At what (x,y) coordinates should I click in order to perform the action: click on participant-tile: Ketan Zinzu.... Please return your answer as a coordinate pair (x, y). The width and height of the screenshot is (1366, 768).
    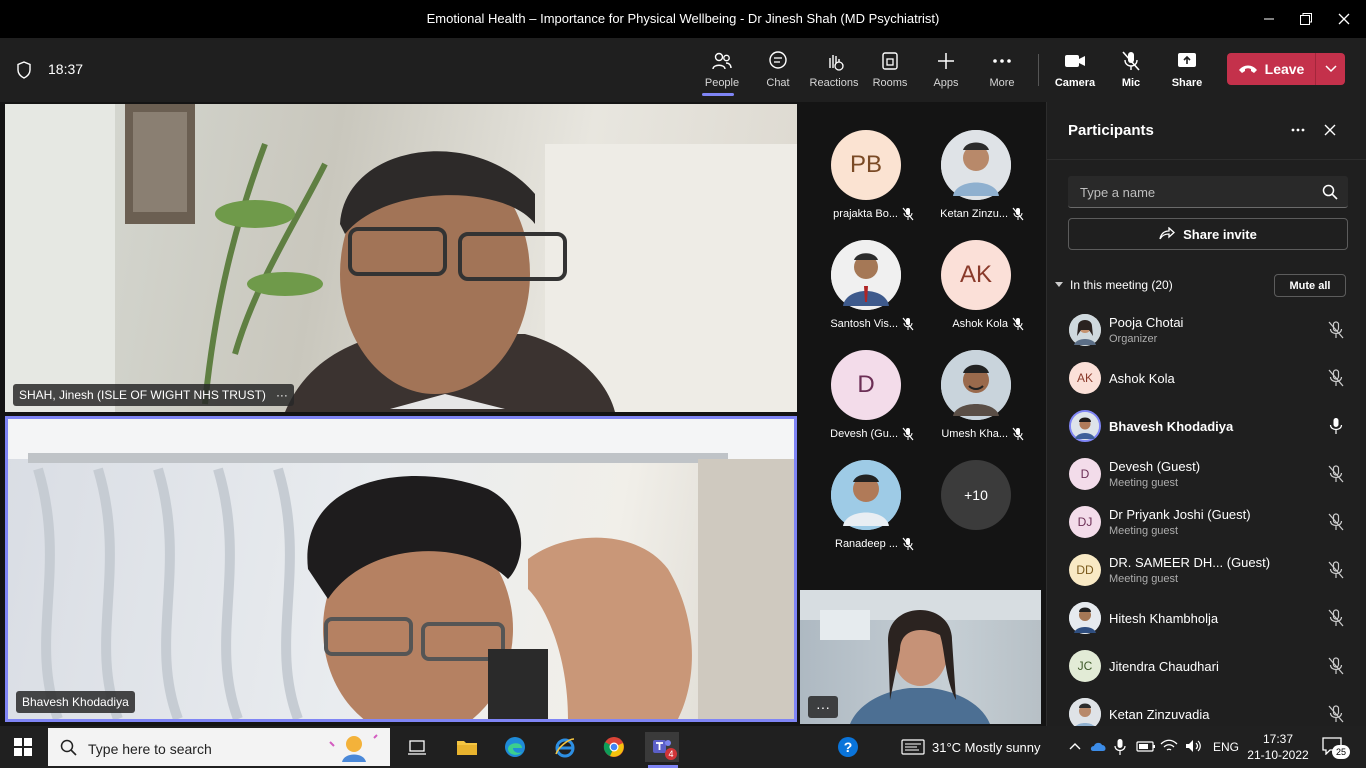
    Looking at the image, I should click on (976, 182).